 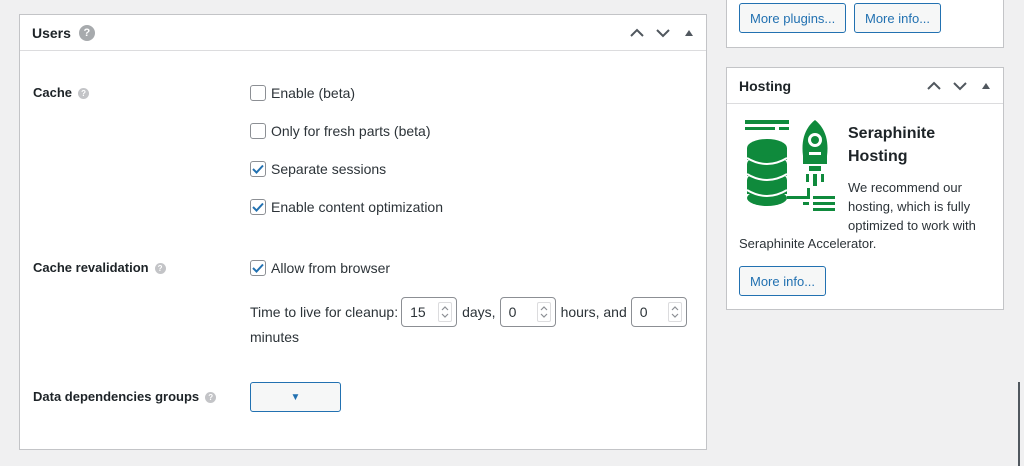 What do you see at coordinates (865, 86) in the screenshot?
I see `hosting-panel-header: Hosting` at bounding box center [865, 86].